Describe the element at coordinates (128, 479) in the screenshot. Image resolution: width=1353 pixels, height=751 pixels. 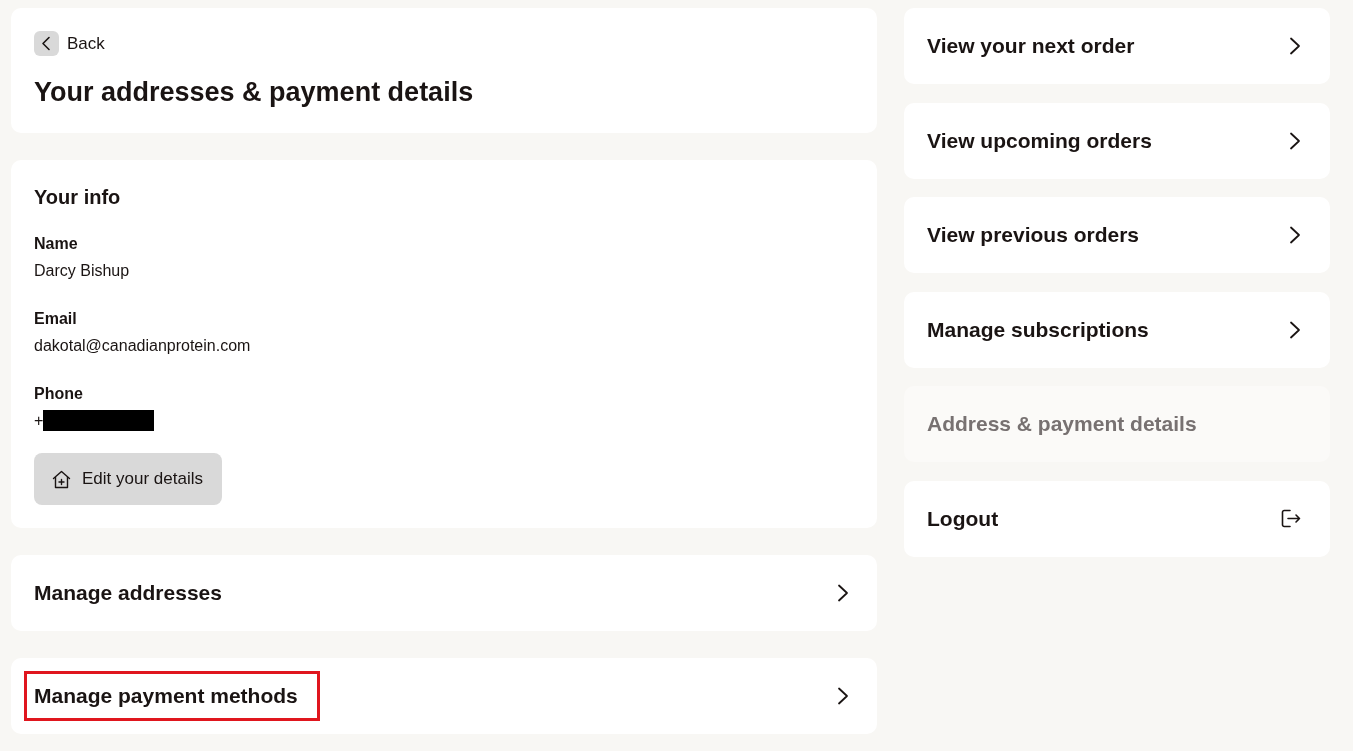
I see `edit-details-button: Edit your details` at that location.